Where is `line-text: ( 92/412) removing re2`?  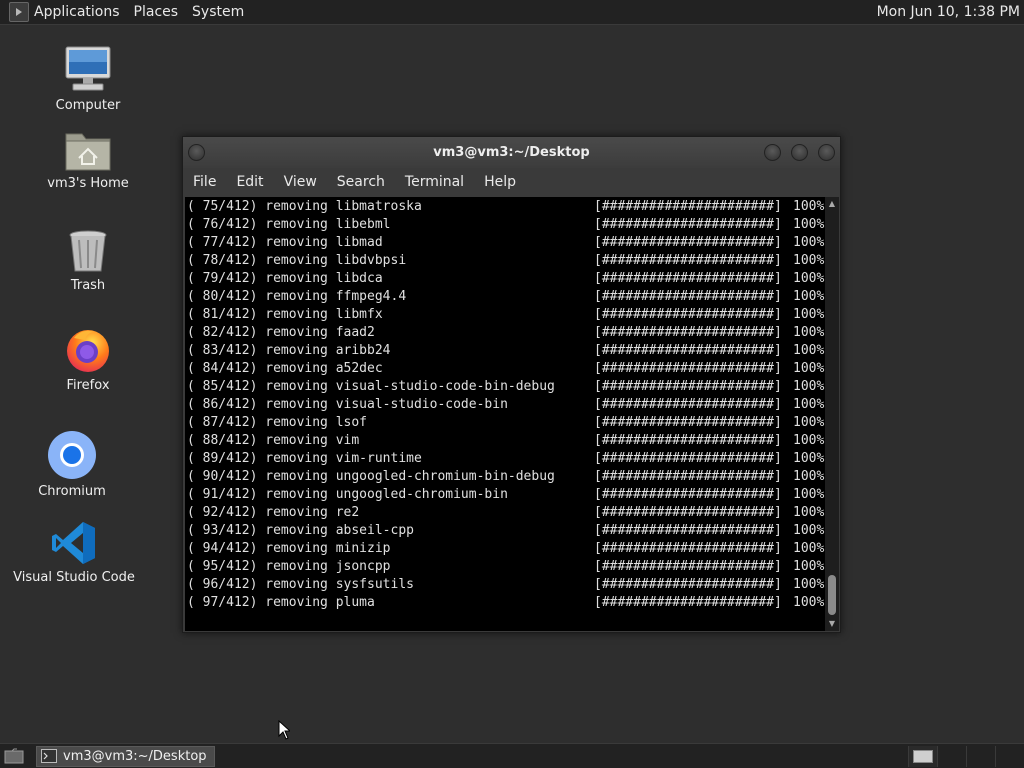
line-text: ( 92/412) removing re2 is located at coordinates (273, 512).